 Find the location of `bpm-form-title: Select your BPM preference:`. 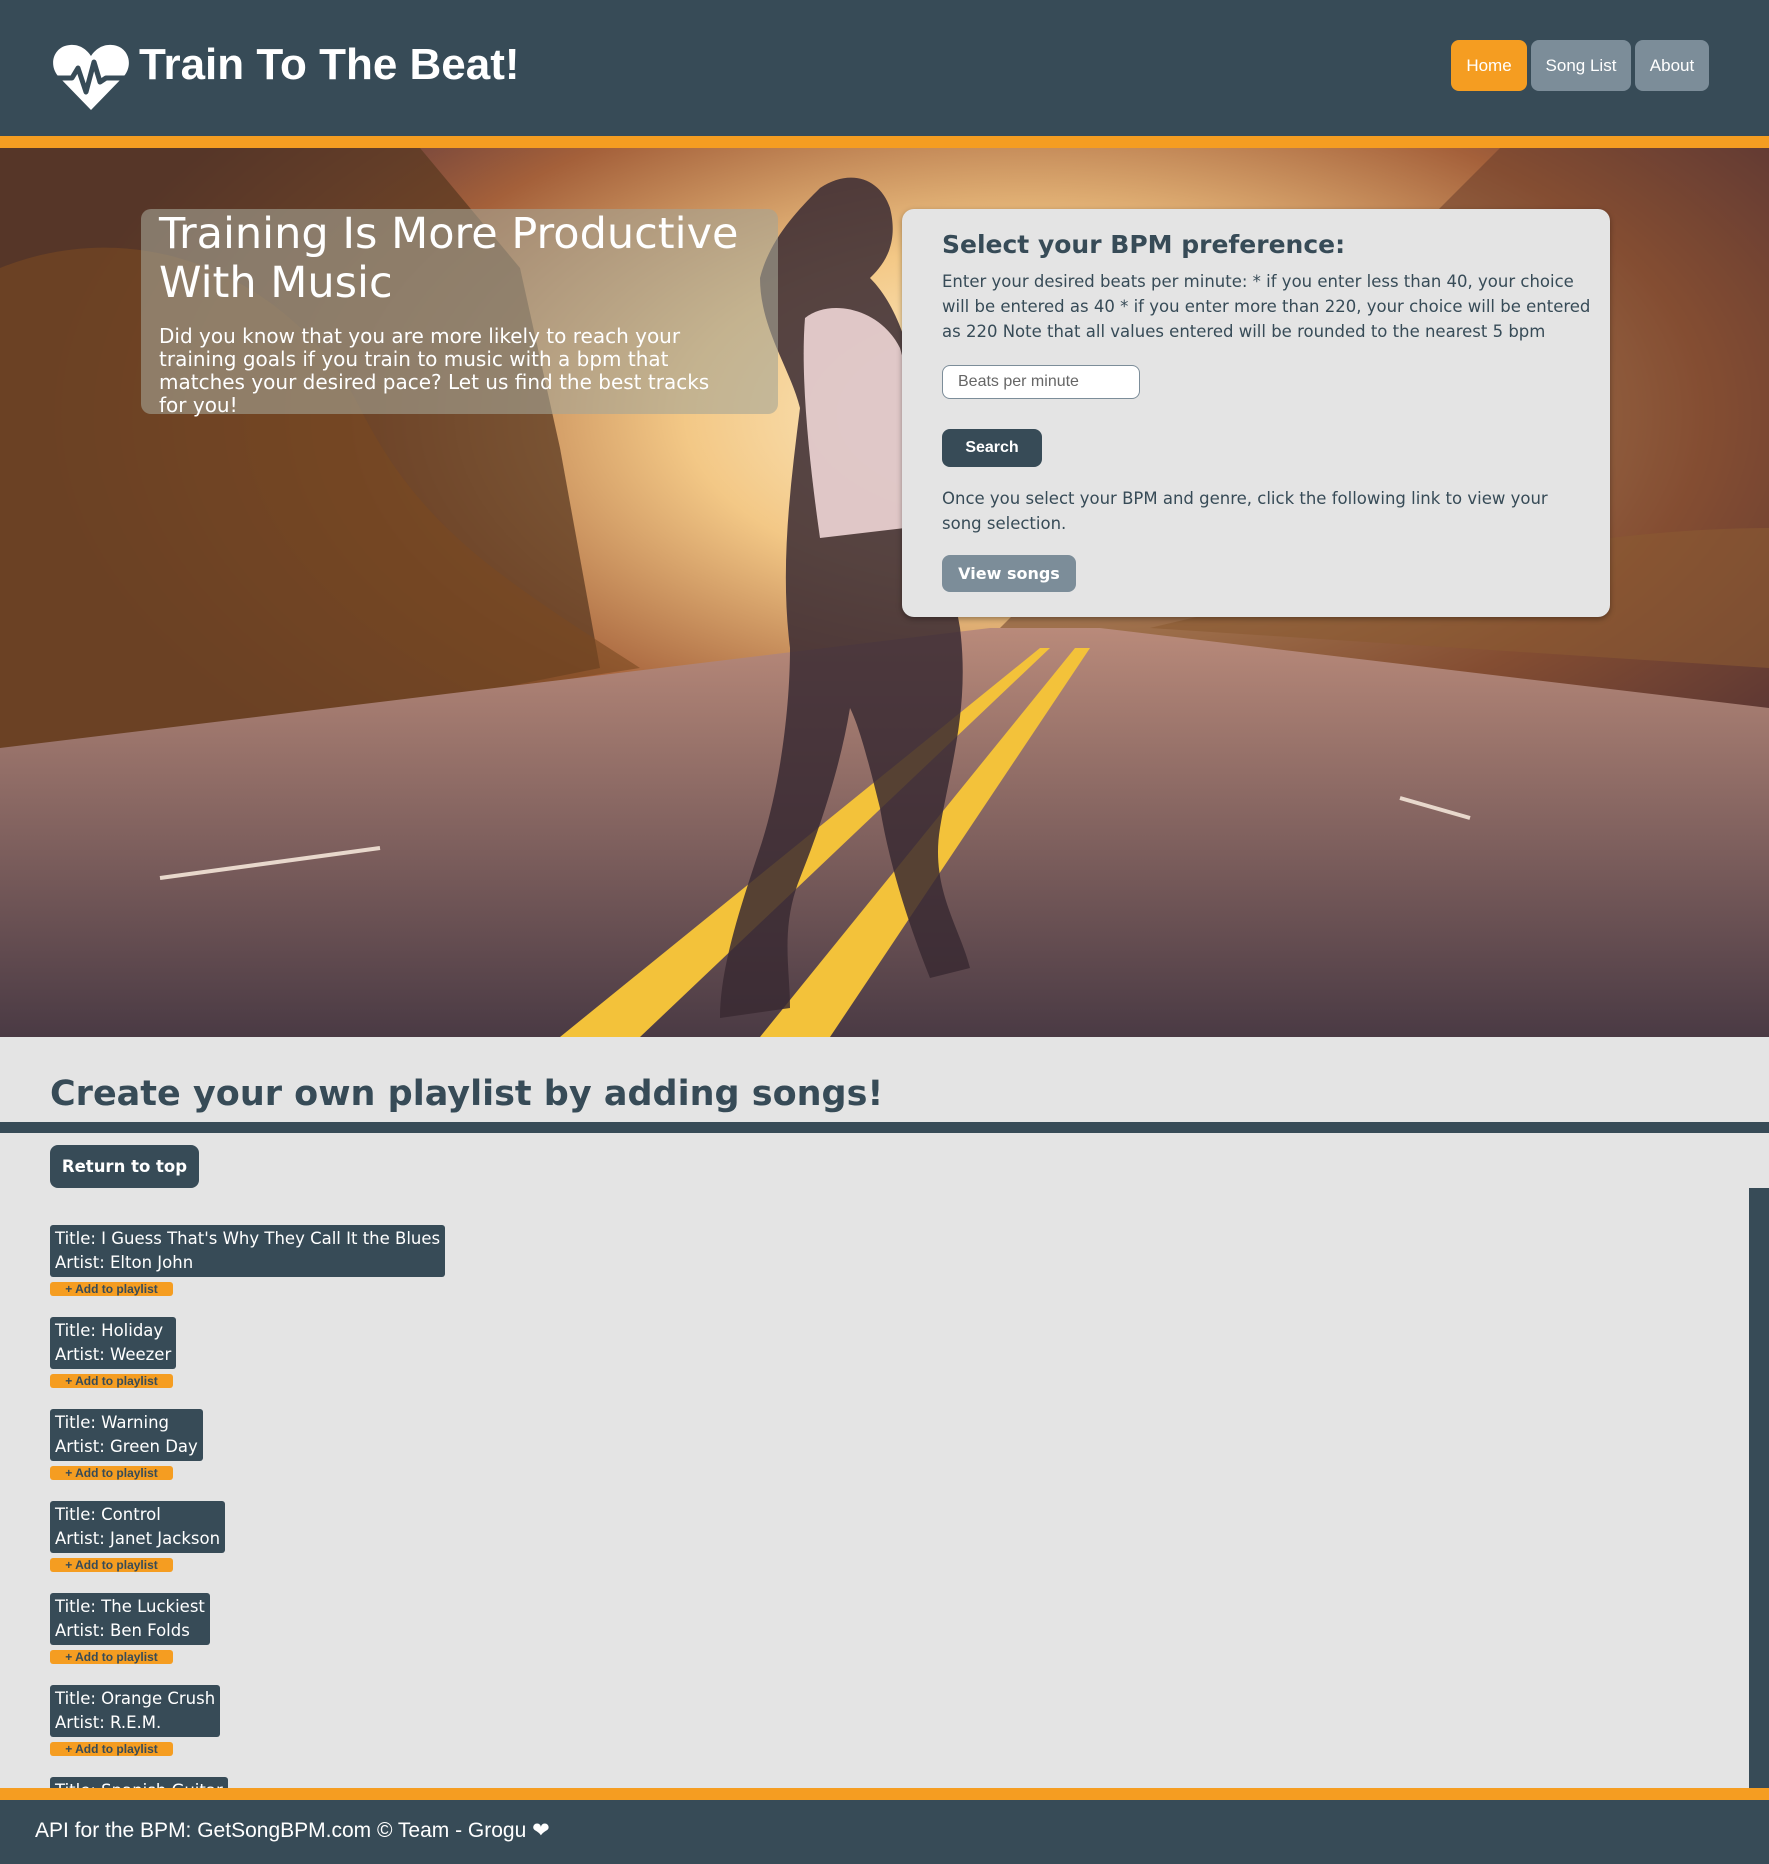

bpm-form-title: Select your BPM preference: is located at coordinates (1144, 244).